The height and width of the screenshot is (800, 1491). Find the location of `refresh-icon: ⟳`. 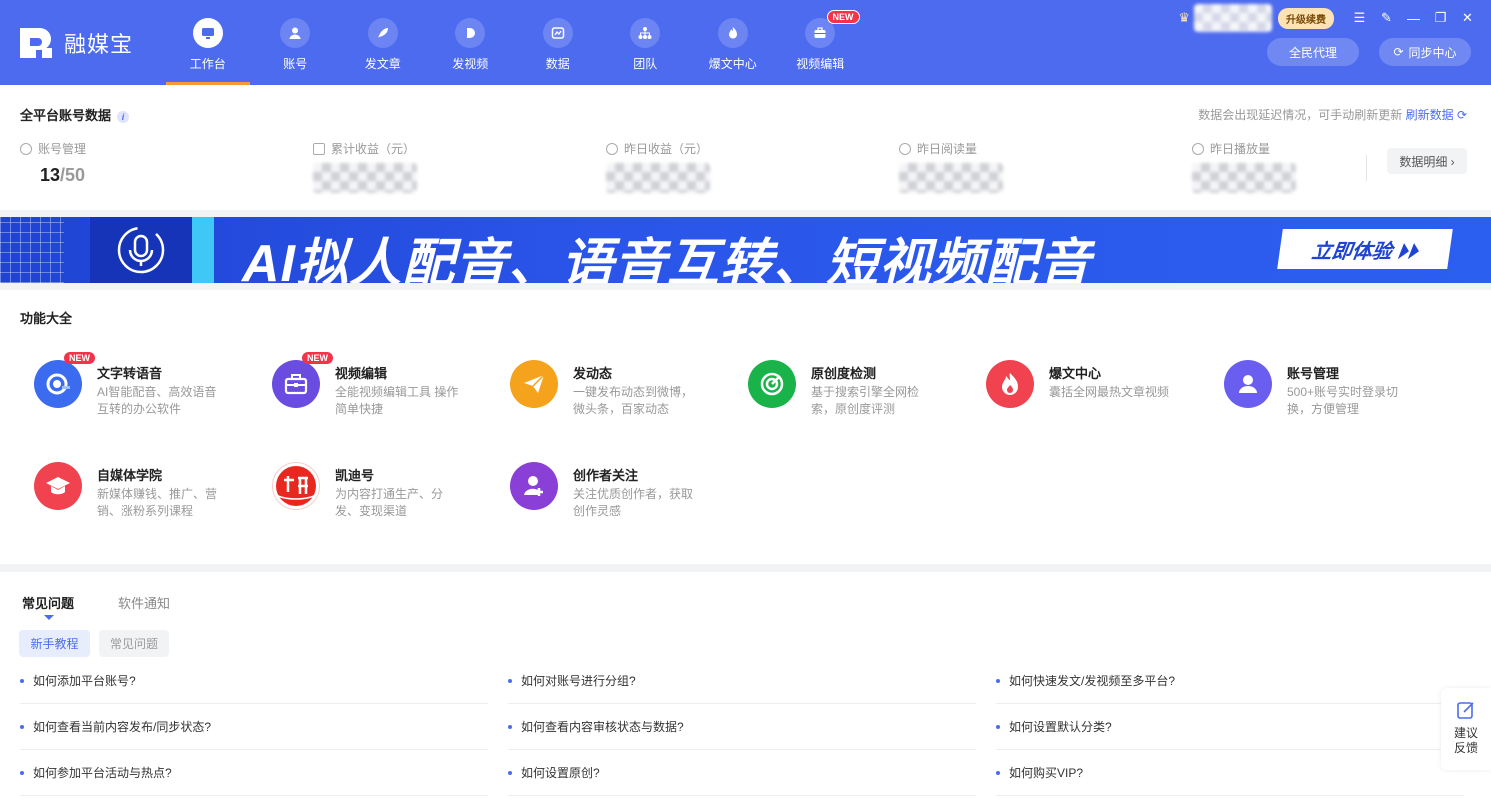

refresh-icon: ⟳ is located at coordinates (1462, 115).